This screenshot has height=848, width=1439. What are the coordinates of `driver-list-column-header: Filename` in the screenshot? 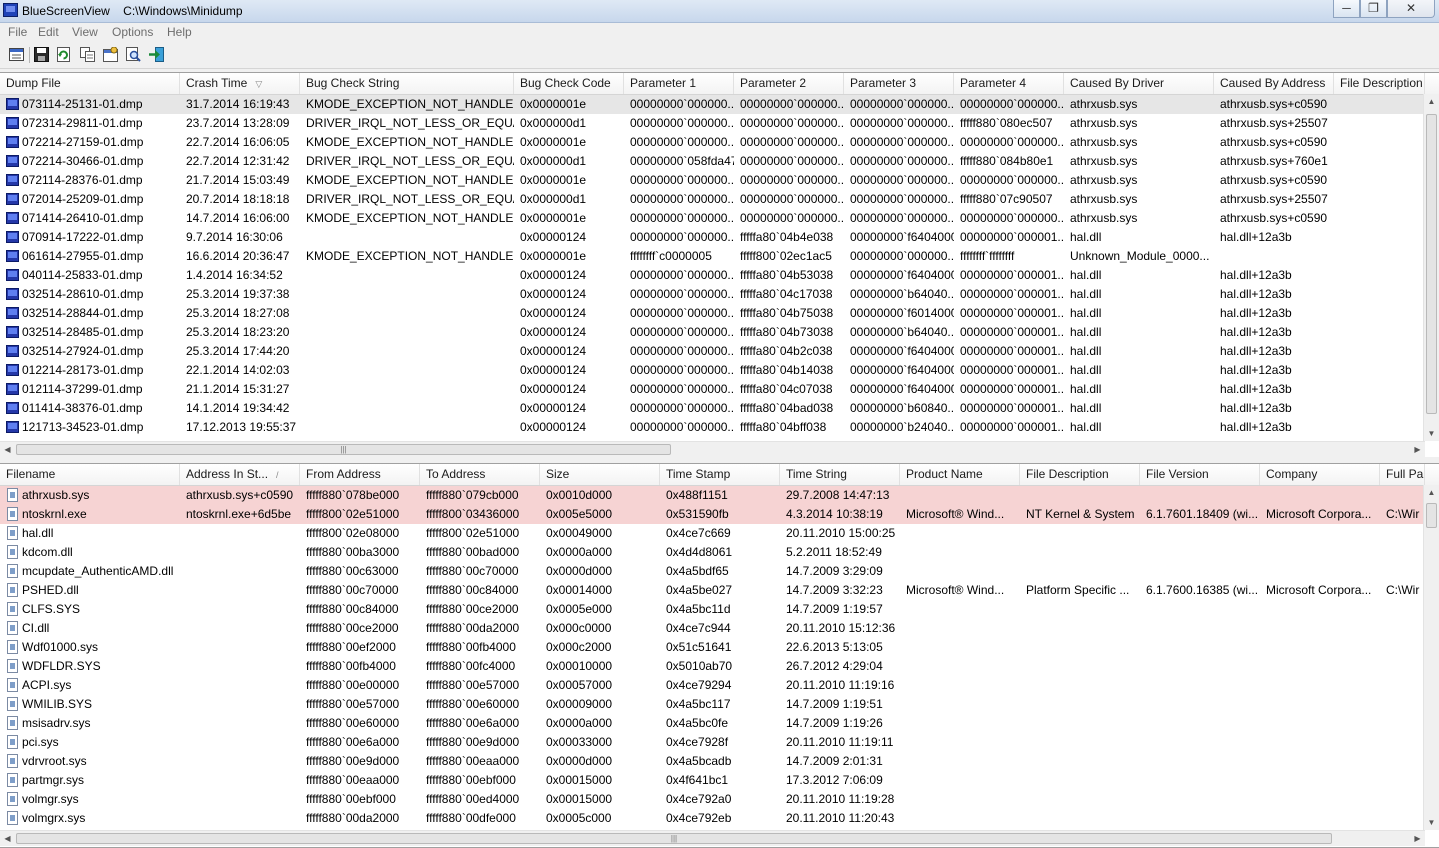 It's located at (90, 474).